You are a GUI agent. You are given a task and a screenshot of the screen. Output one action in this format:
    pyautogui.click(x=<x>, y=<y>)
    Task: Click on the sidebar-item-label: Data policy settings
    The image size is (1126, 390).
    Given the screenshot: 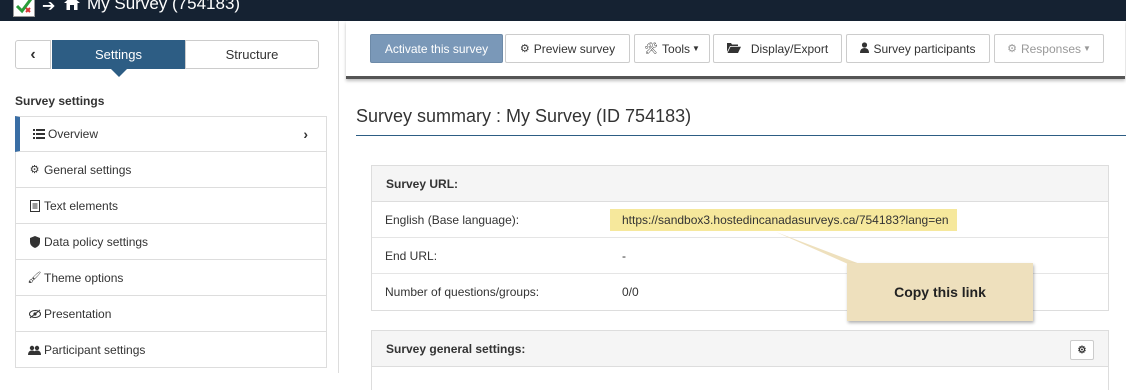 What is the action you would take?
    pyautogui.click(x=96, y=241)
    